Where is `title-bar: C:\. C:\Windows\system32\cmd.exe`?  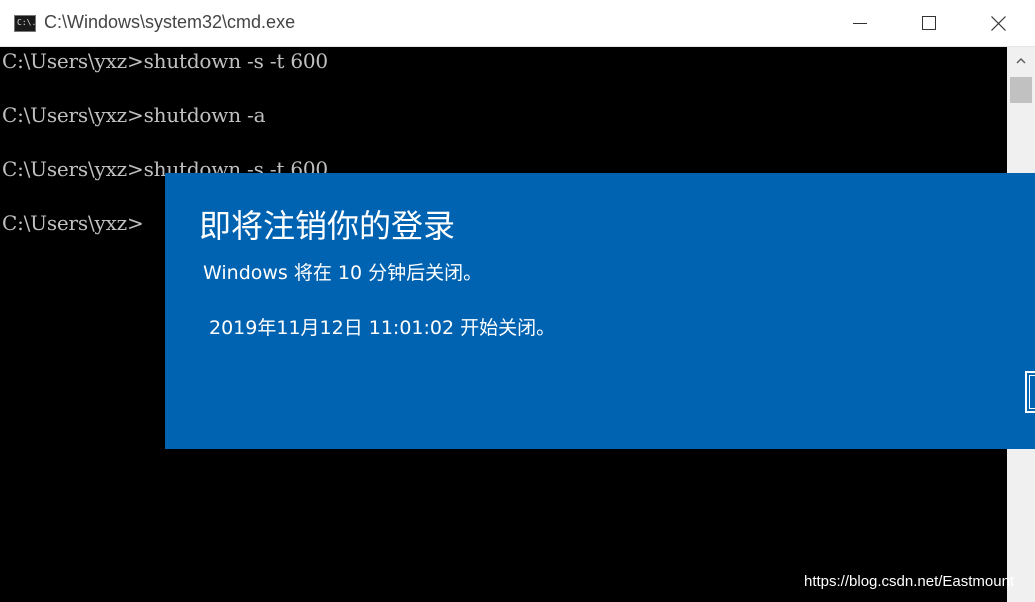
title-bar: C:\. C:\Windows\system32\cmd.exe is located at coordinates (517, 23).